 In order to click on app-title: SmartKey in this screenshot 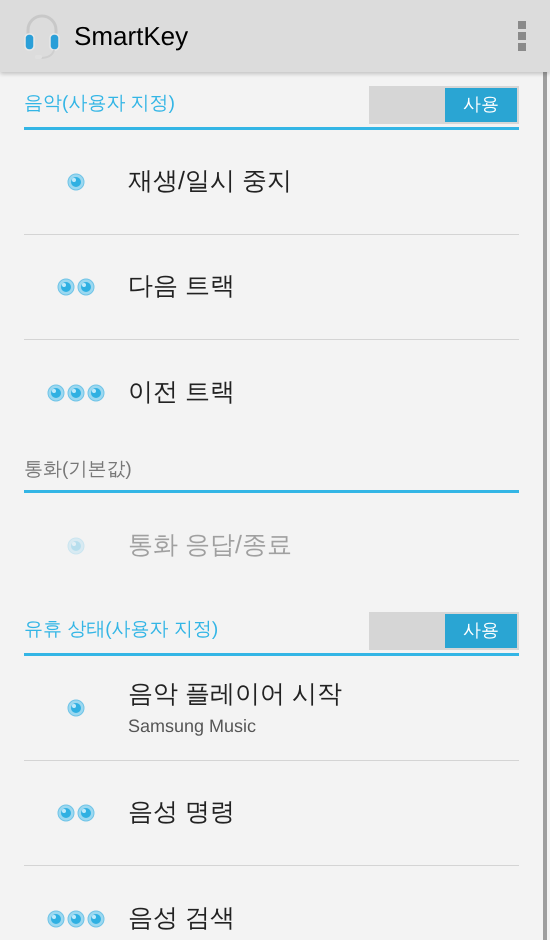, I will do `click(132, 36)`.